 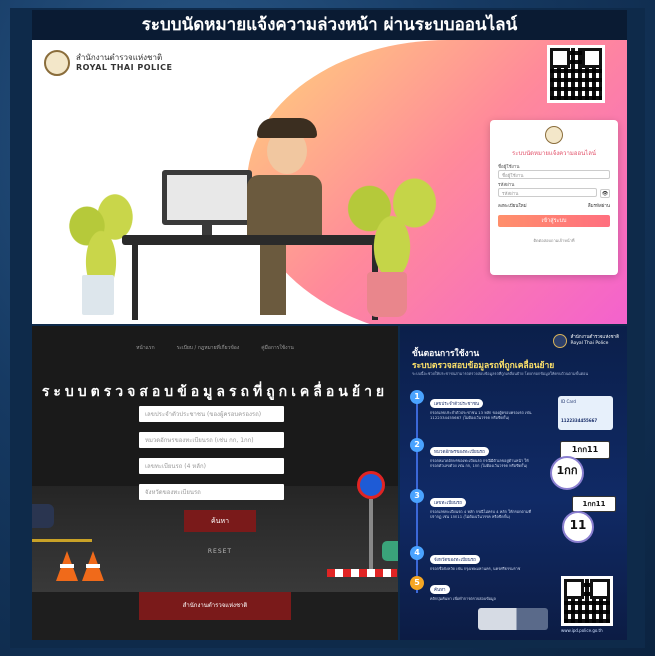 I want to click on police-logo: สำนักงานตำรวจแห่งชาติ ROYAL THAI POLICE, so click(x=108, y=63).